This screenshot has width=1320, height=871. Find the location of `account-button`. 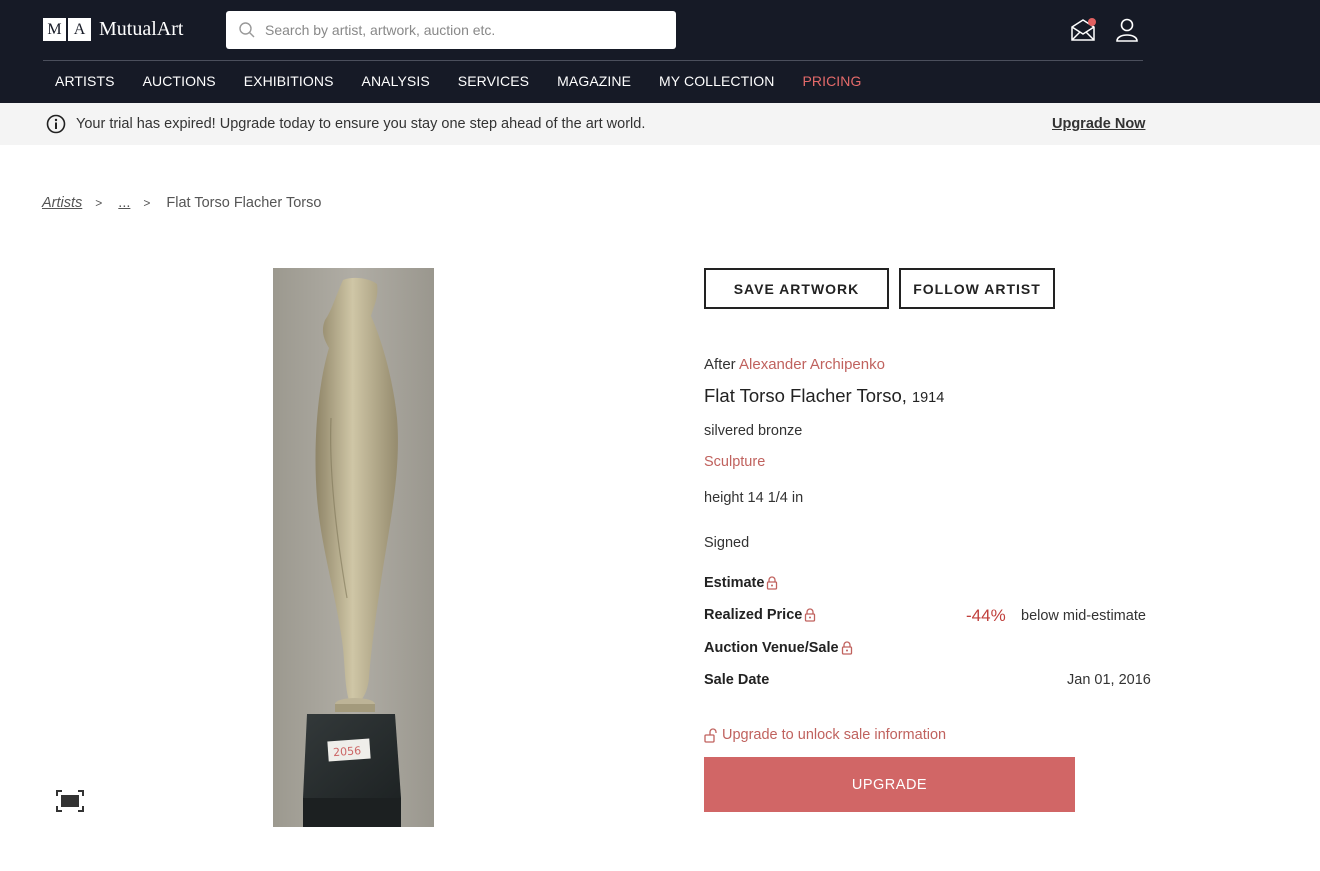

account-button is located at coordinates (1127, 30).